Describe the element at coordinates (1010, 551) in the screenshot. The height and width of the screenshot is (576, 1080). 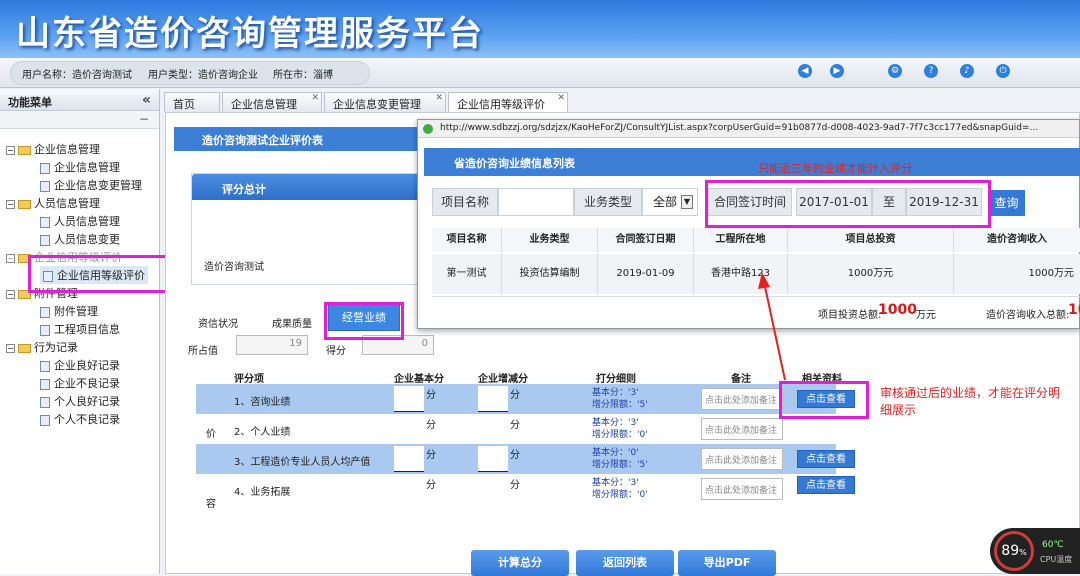
I see `cpu-percent: 89` at that location.